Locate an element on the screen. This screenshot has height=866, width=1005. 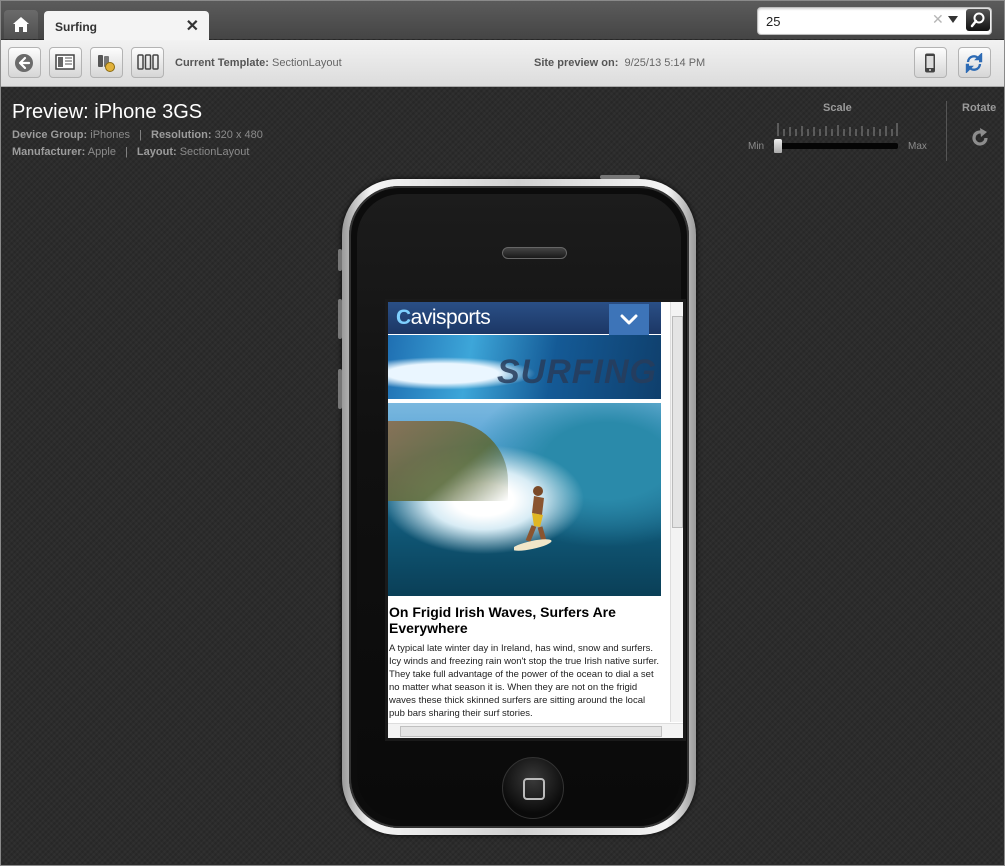
home-key-icon is located at coordinates (534, 789).